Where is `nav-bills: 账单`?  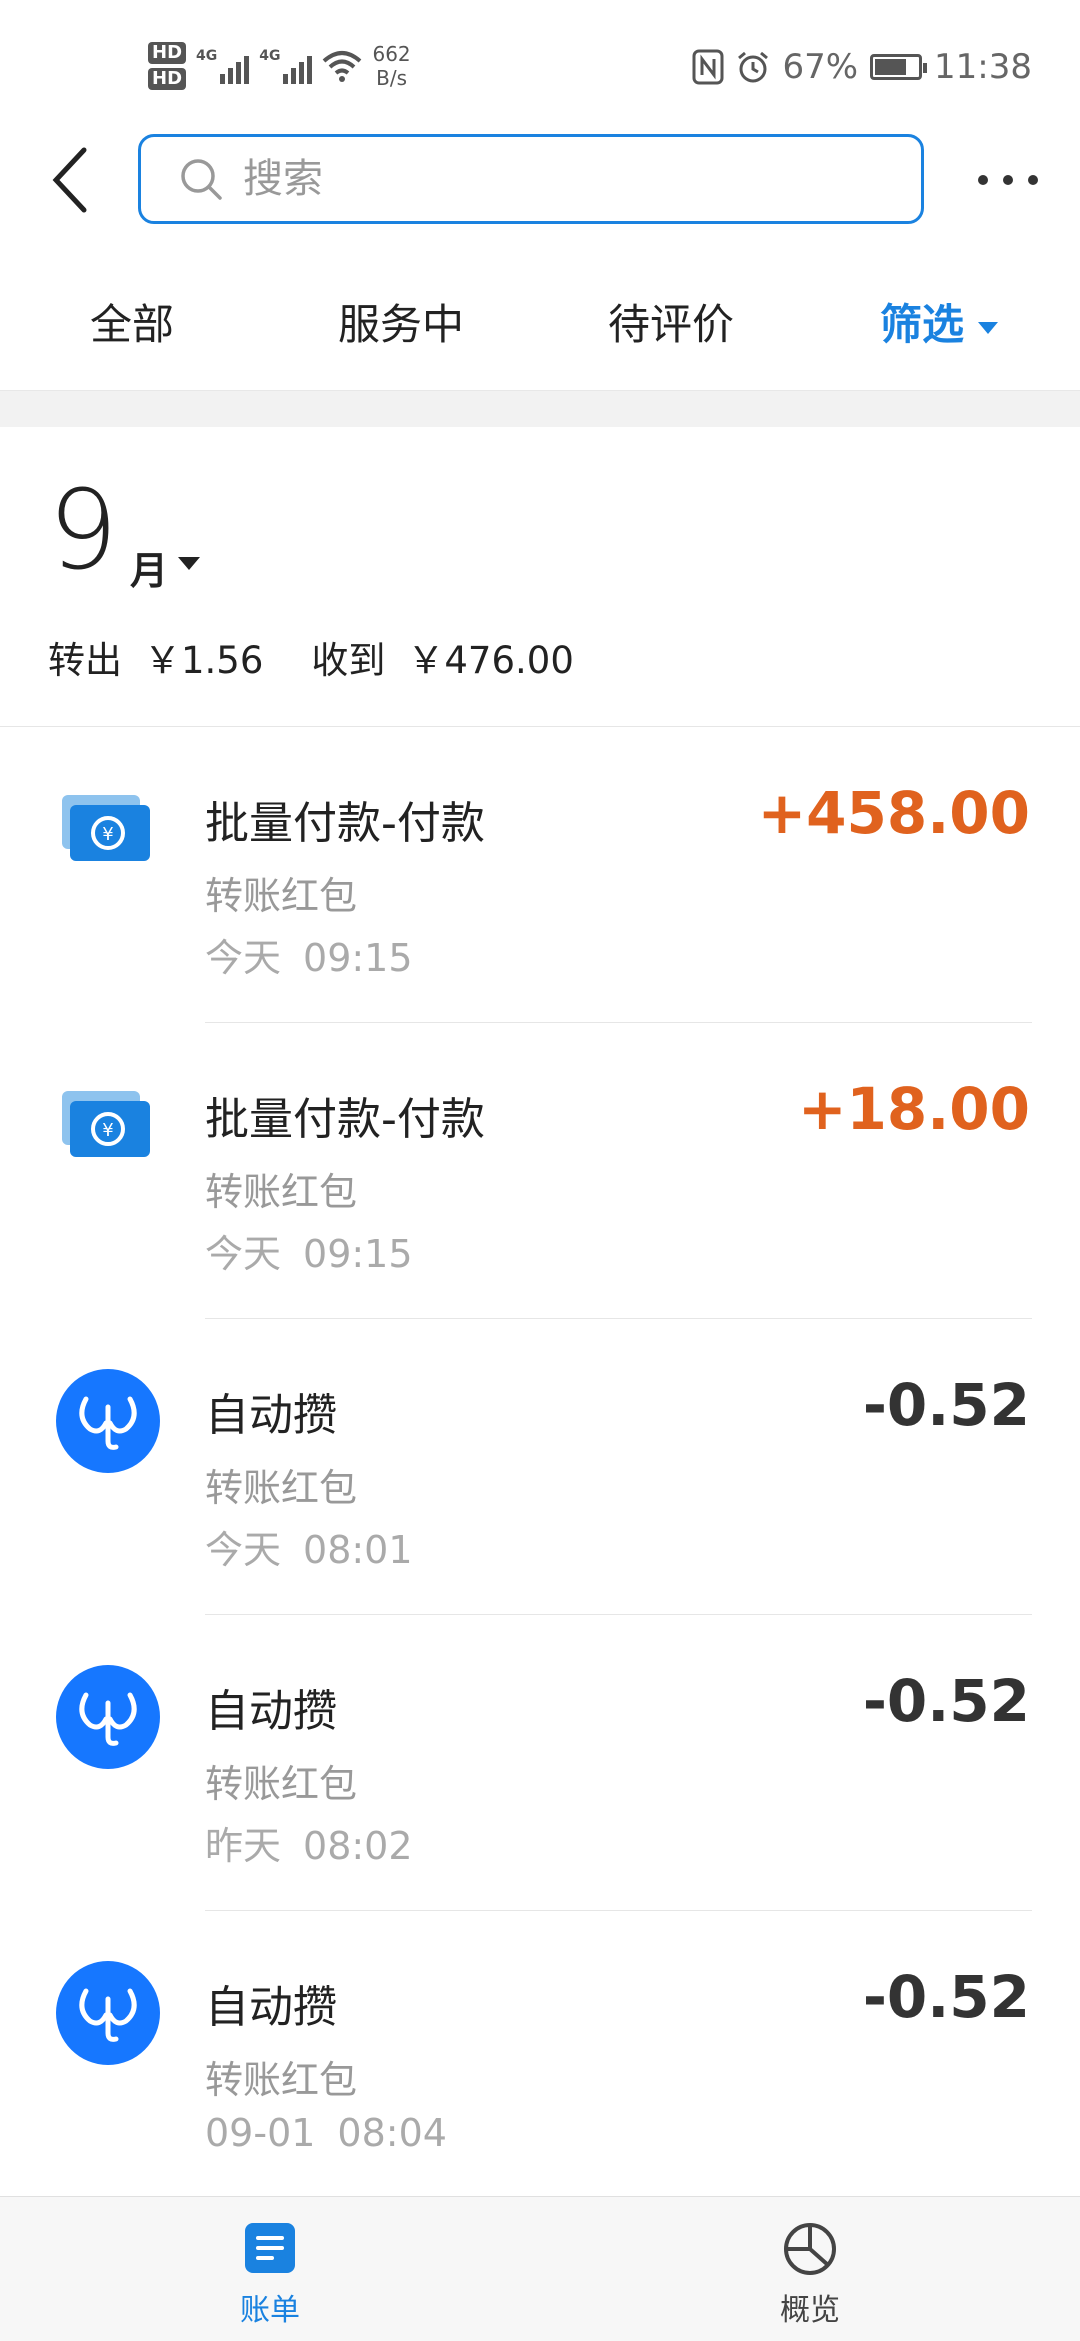 nav-bills: 账单 is located at coordinates (270, 2269).